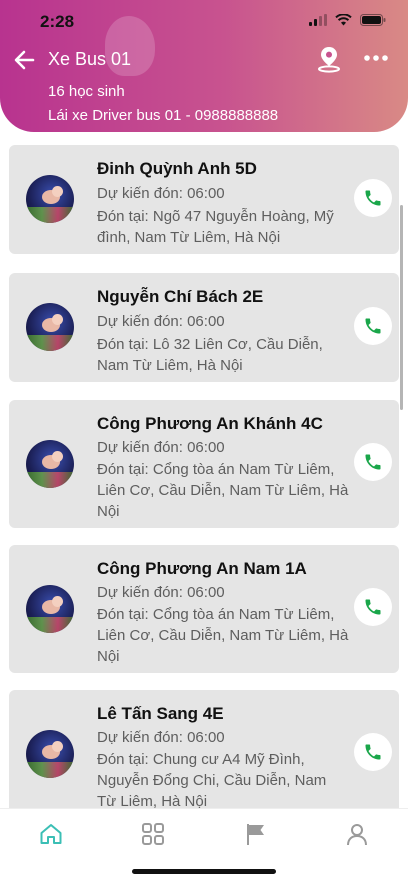  What do you see at coordinates (177, 168) in the screenshot?
I see `student-name: Đinh Quỳnh Anh 5D` at bounding box center [177, 168].